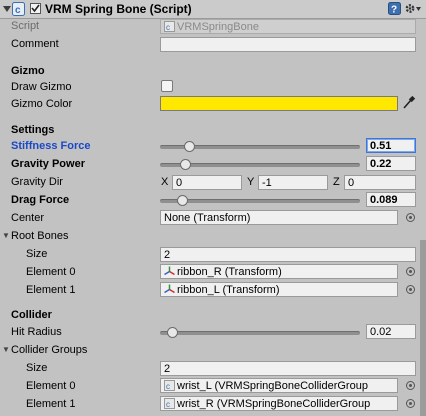  I want to click on center-object-field: None (Transform), so click(279, 217).